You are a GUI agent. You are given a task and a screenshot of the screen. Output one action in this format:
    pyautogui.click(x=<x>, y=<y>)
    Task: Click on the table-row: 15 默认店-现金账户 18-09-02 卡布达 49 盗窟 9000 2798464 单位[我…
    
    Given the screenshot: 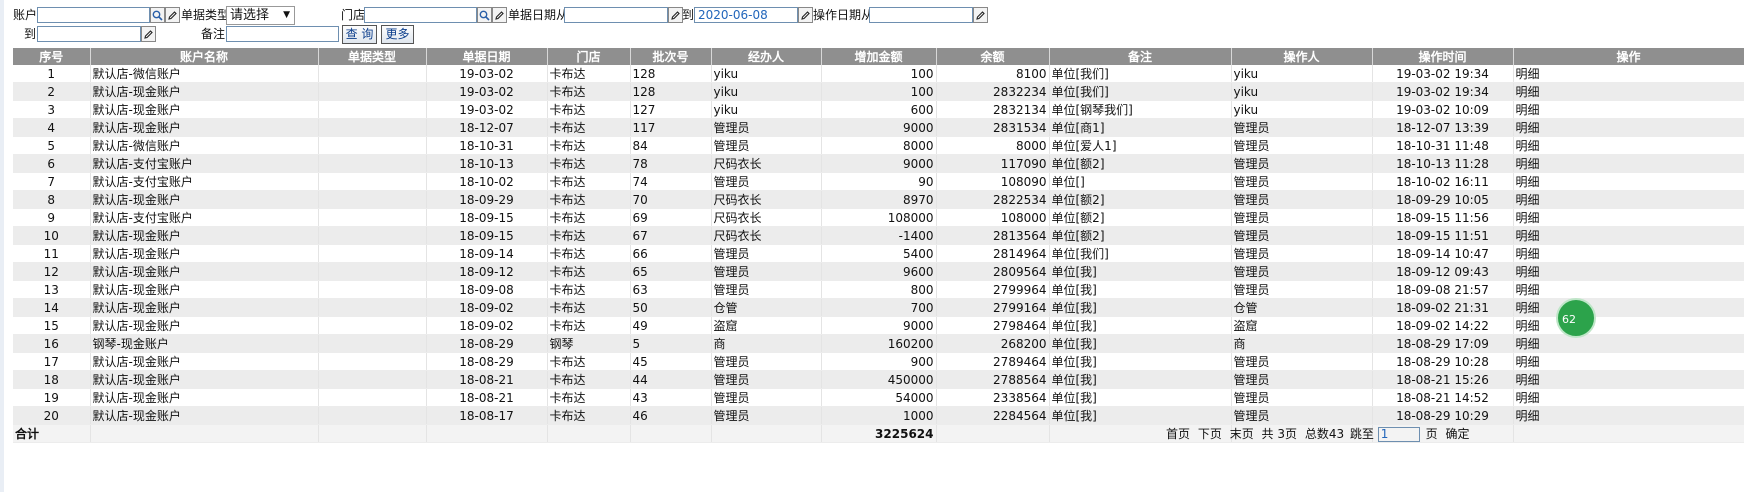 What is the action you would take?
    pyautogui.click(x=878, y=325)
    